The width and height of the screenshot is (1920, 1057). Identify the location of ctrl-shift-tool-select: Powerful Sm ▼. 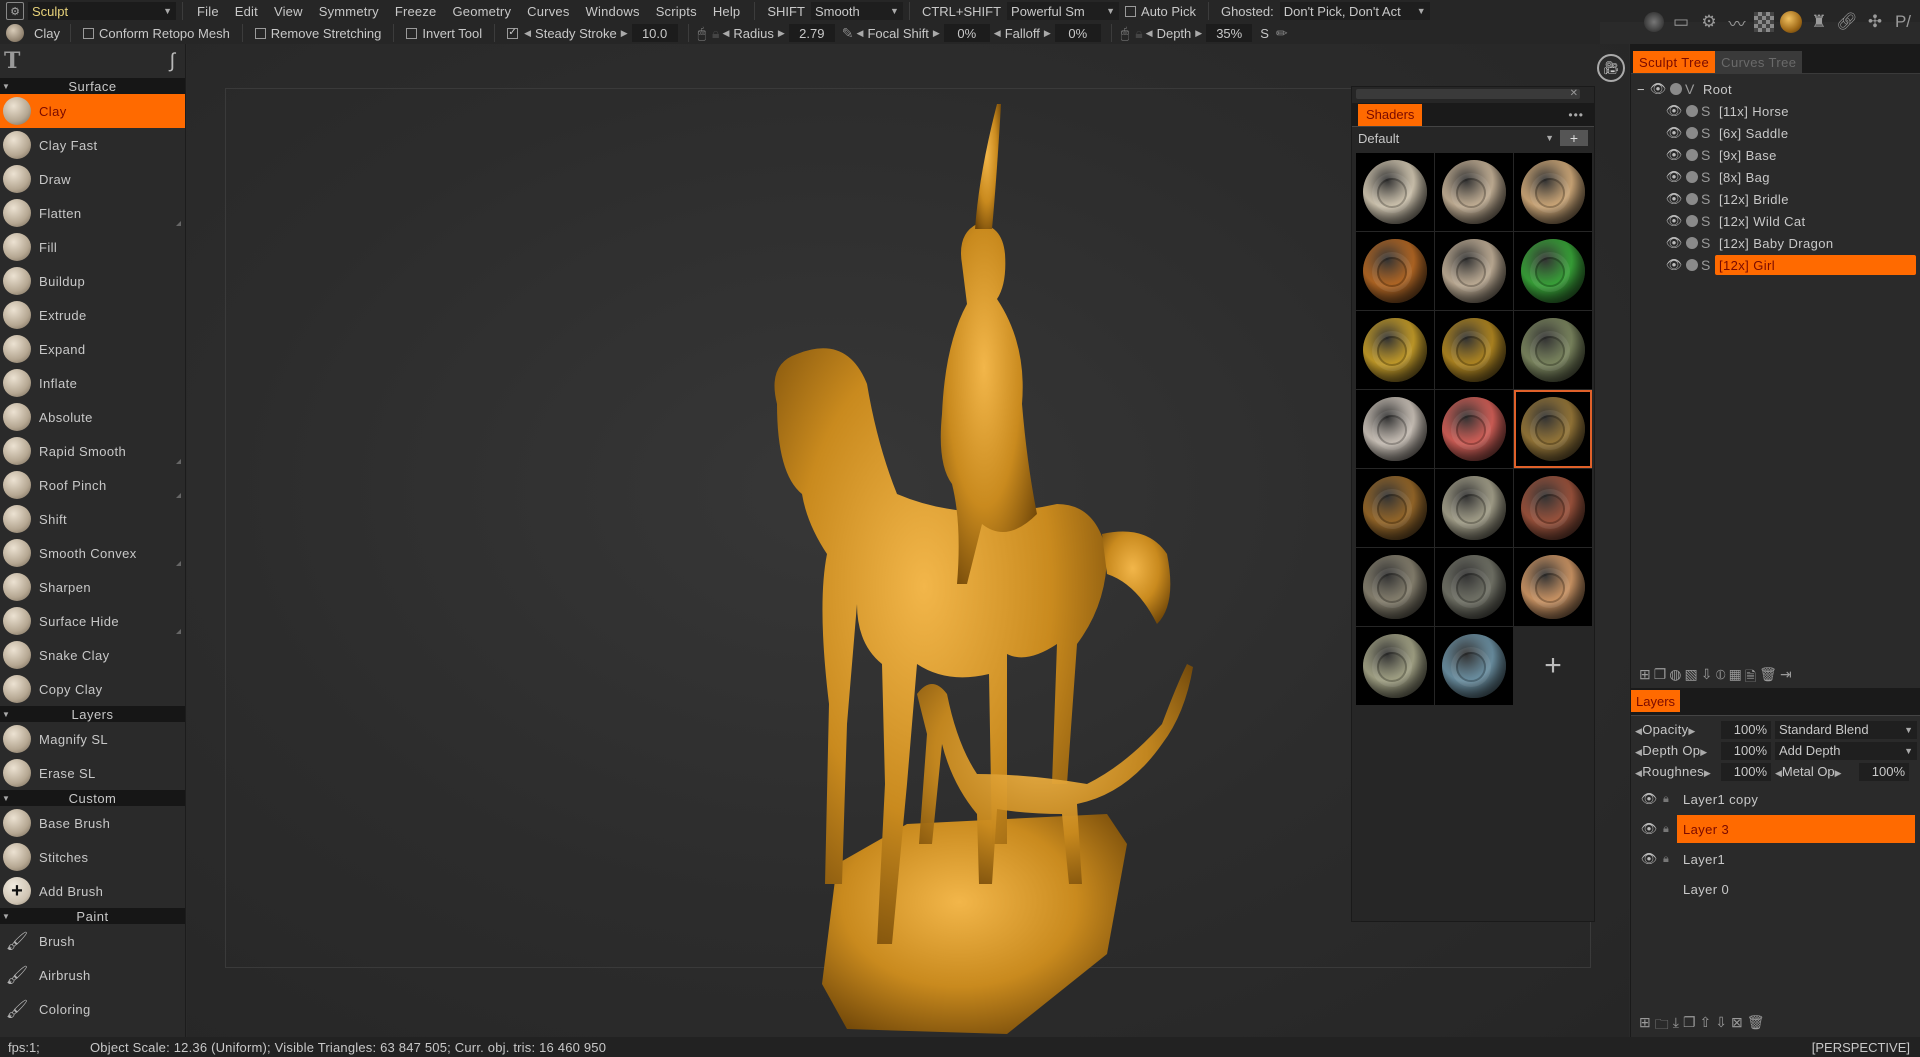
(1063, 11).